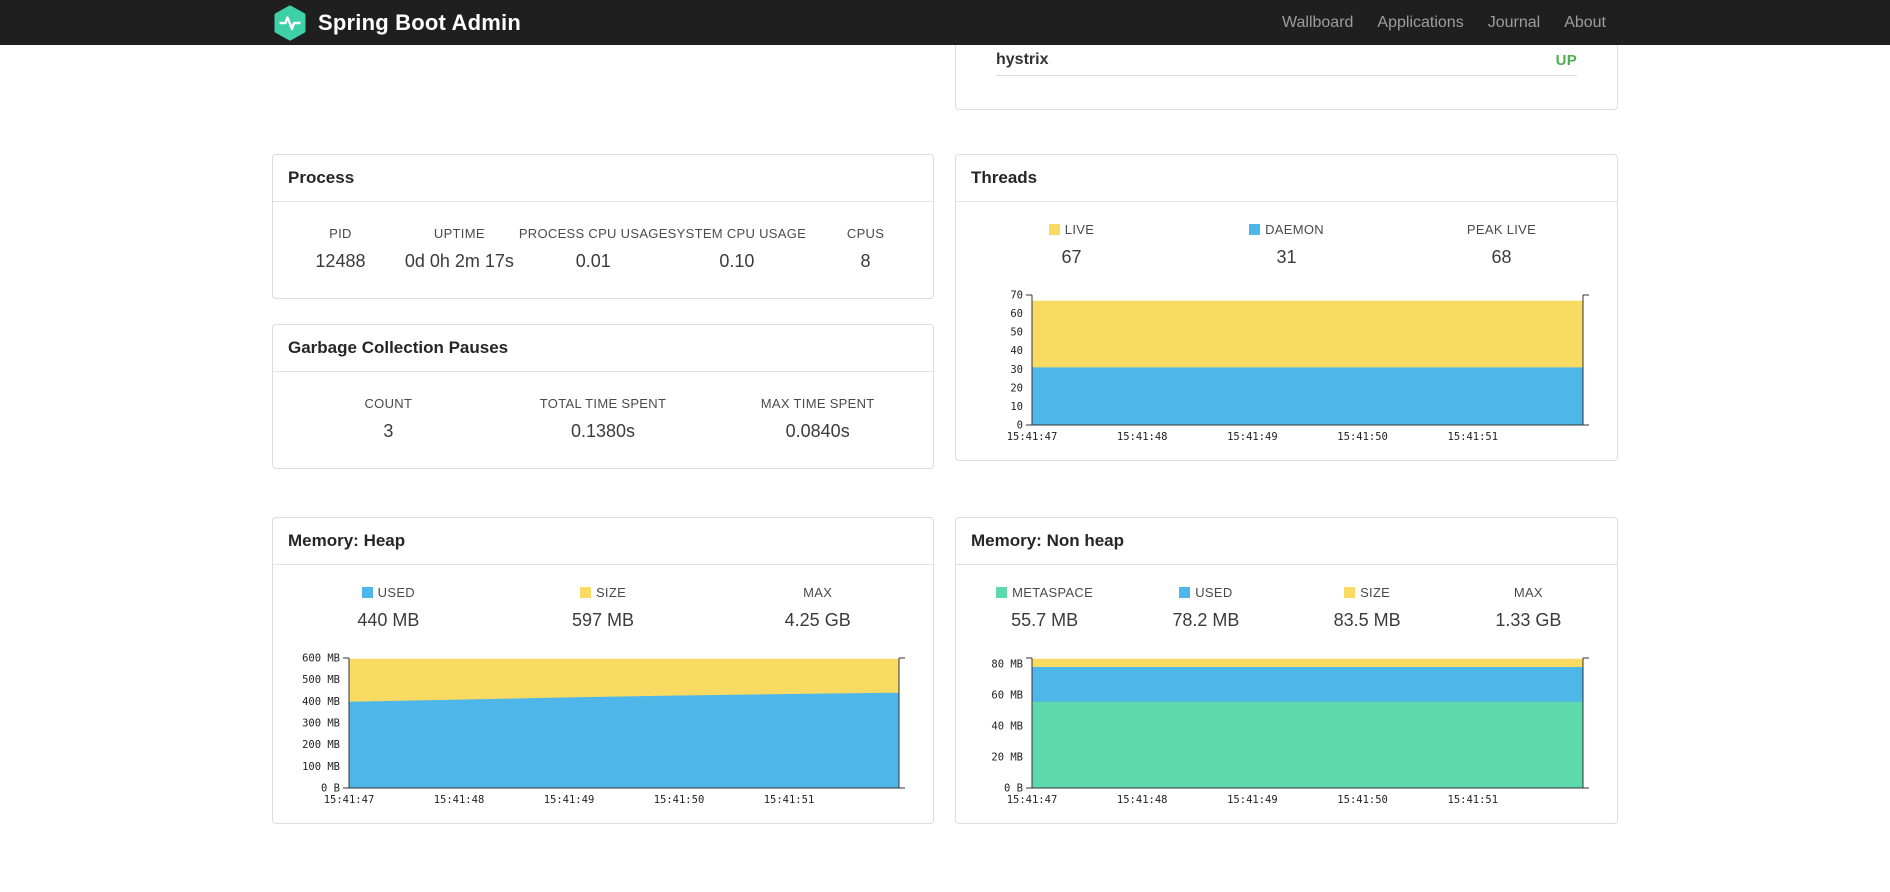 The width and height of the screenshot is (1890, 892). I want to click on metric-gc-count: COUNT 3, so click(388, 418).